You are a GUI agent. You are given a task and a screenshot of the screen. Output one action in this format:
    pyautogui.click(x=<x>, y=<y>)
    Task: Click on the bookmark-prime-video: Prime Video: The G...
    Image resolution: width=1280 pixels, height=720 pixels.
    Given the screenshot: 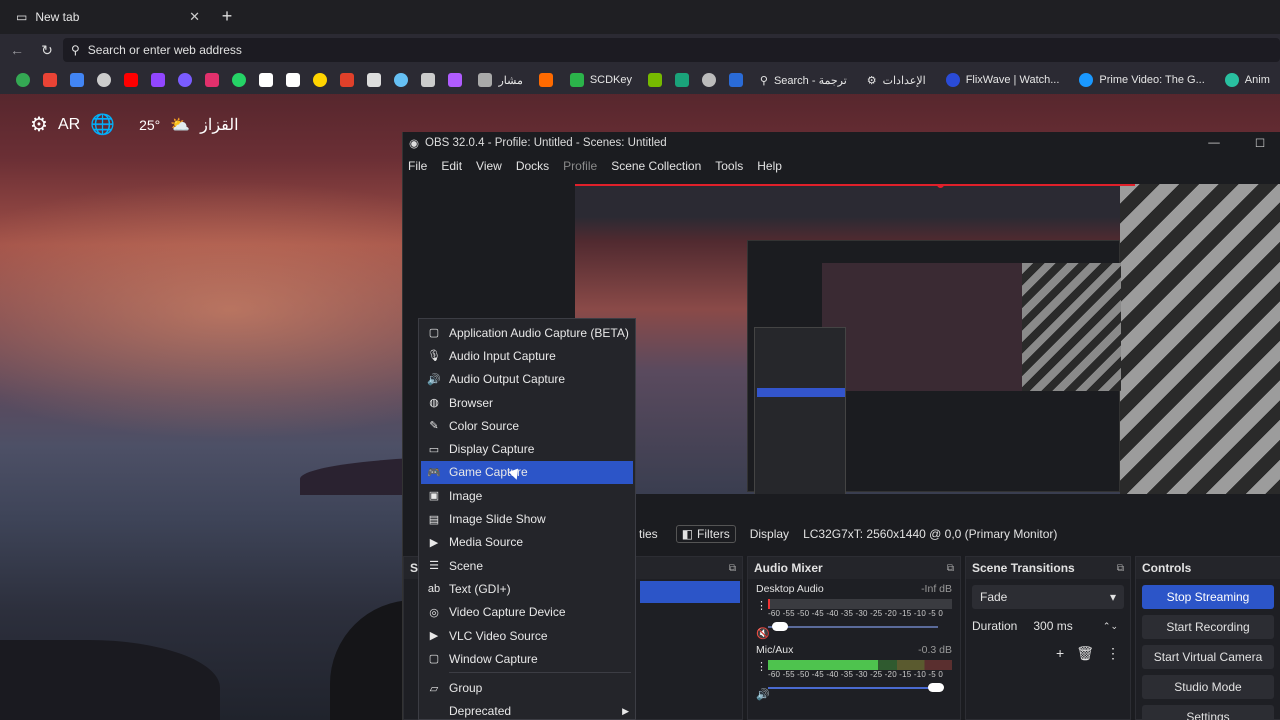 What is the action you would take?
    pyautogui.click(x=1141, y=80)
    